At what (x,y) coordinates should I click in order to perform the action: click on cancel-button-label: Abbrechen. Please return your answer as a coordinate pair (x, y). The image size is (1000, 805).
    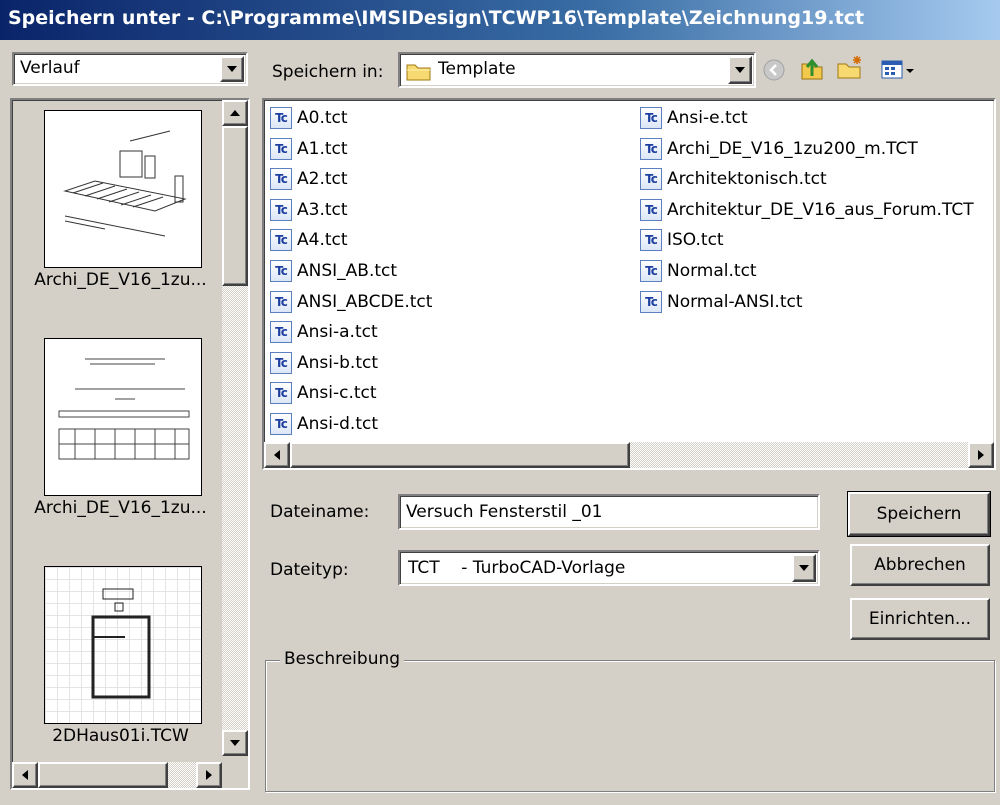
    Looking at the image, I should click on (920, 565).